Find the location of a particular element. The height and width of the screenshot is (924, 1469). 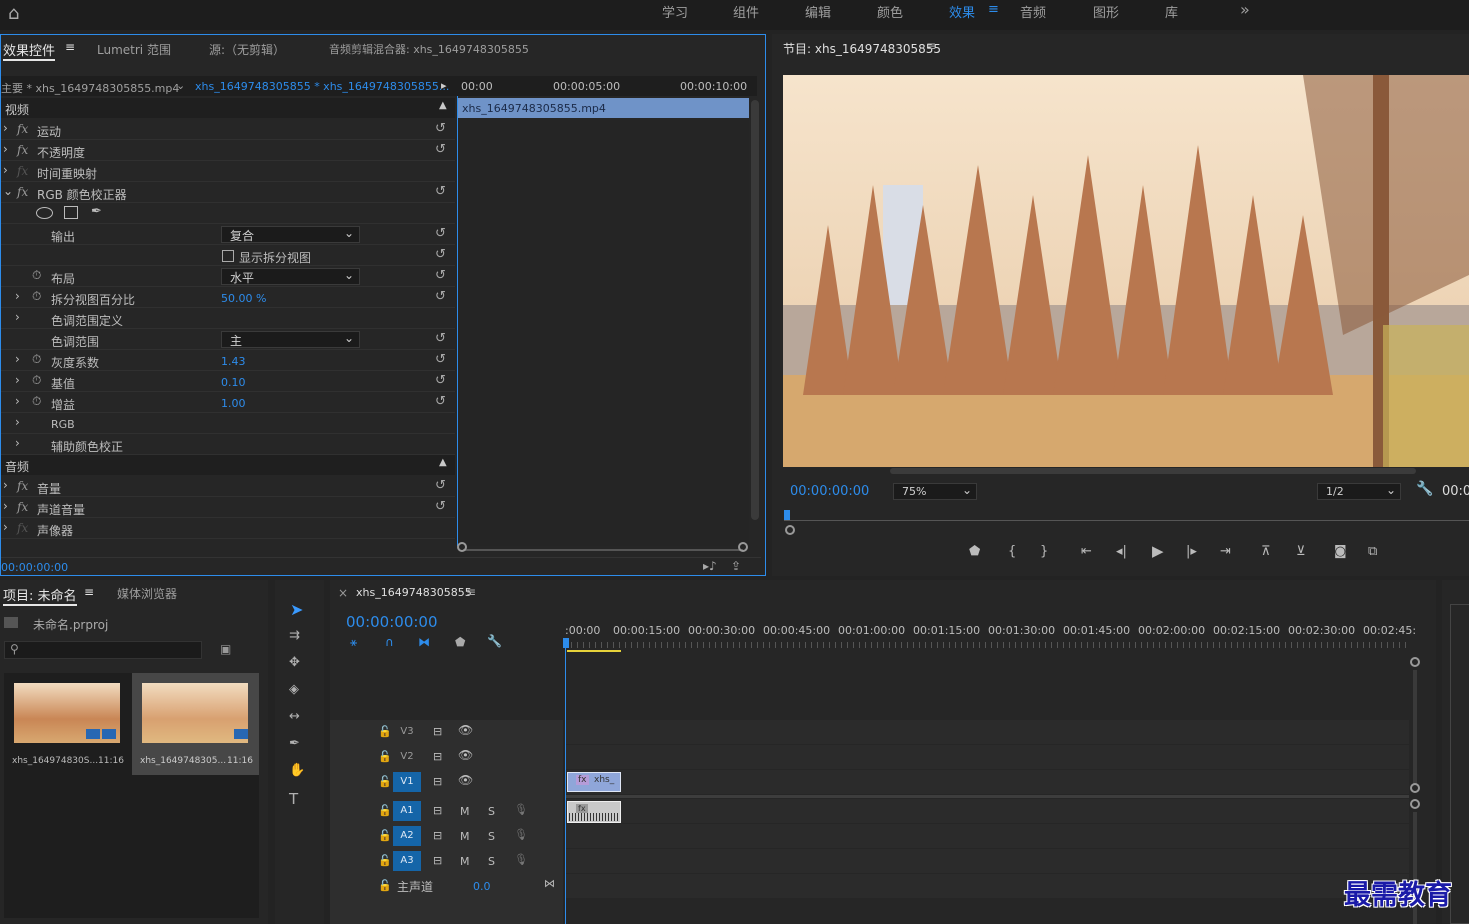

effect-row-rgb-corrector: ⌄ fx RGB 颜色校正器 ↺ is located at coordinates (228, 192).